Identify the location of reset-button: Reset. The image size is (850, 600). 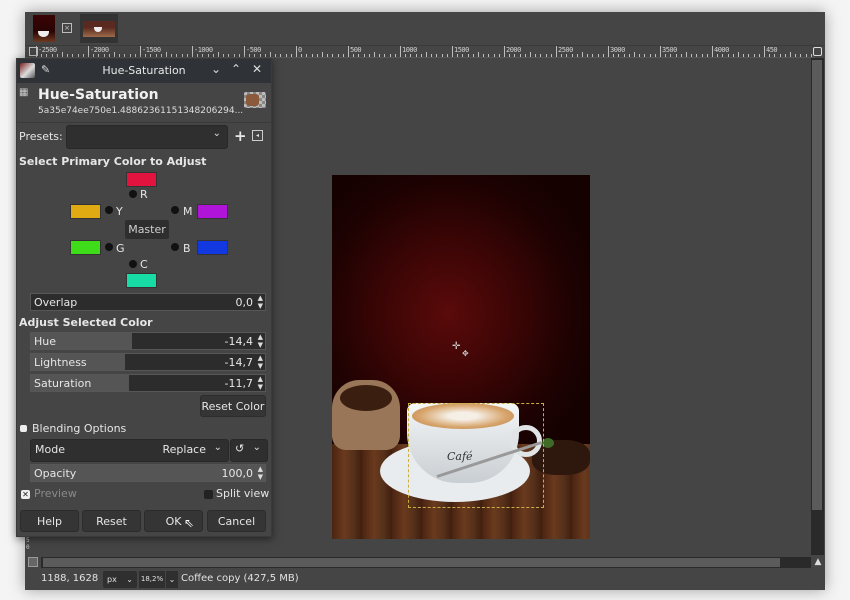
(111, 521).